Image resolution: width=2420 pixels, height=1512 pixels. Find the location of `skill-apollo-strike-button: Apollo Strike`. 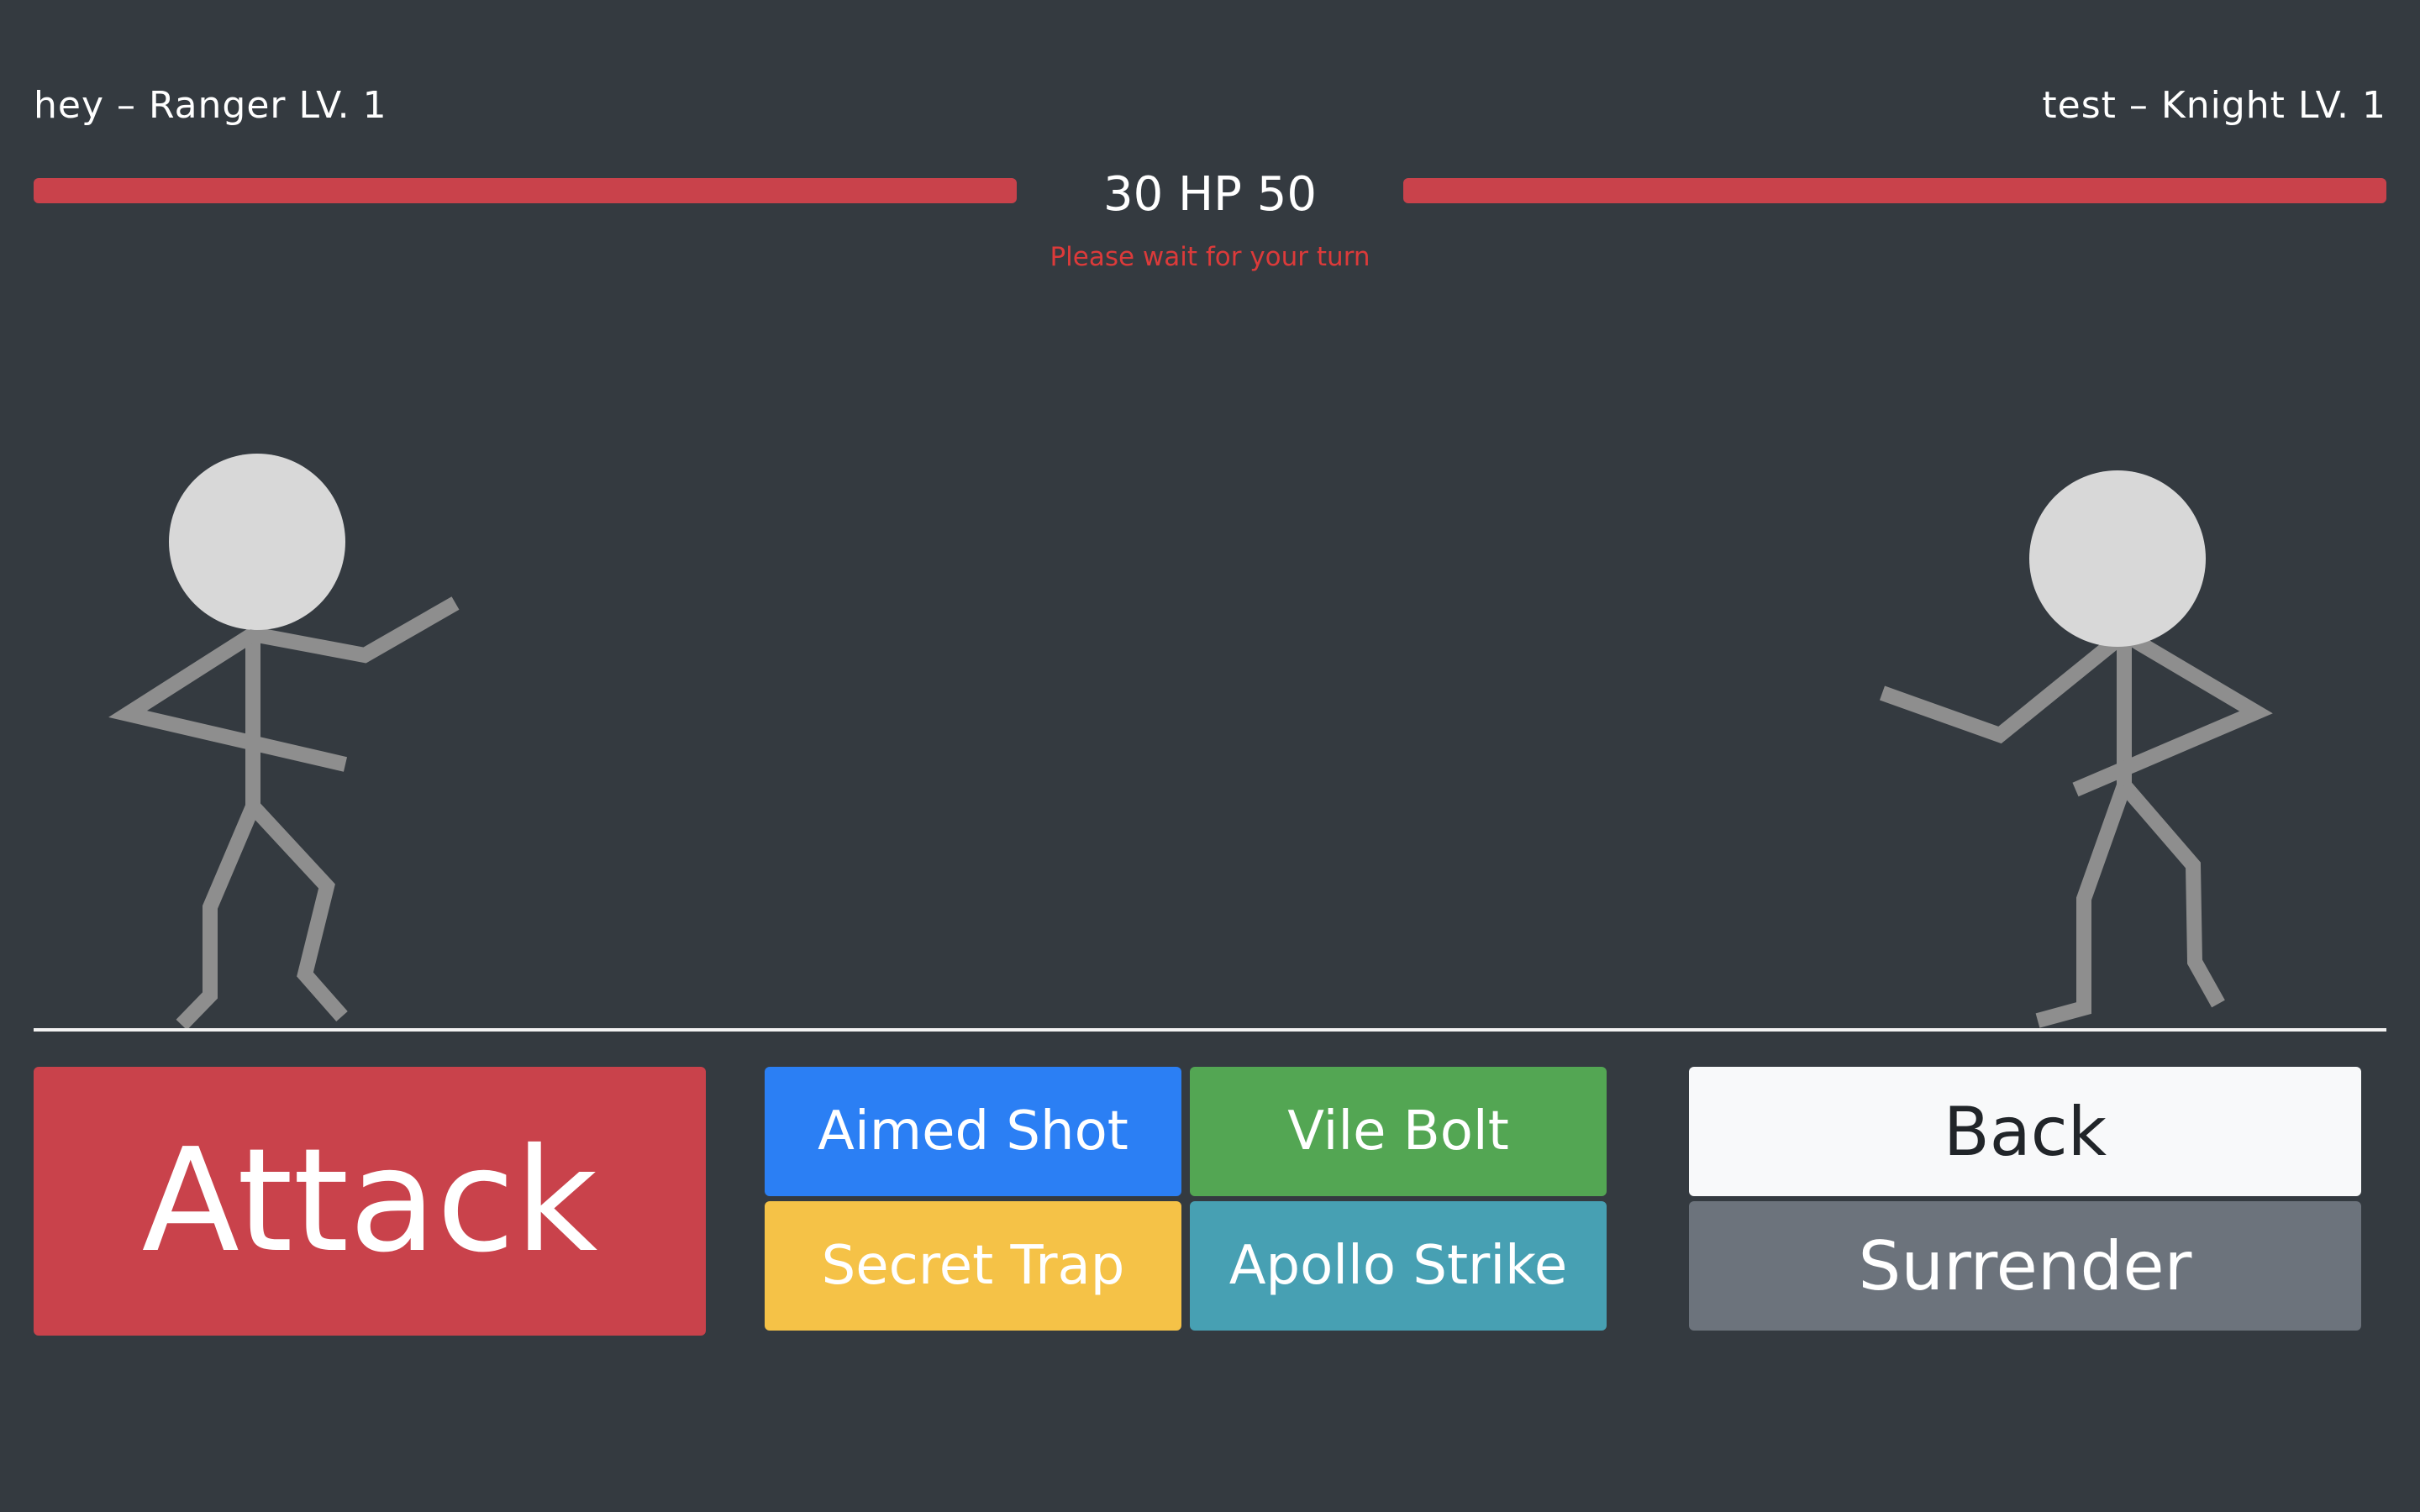

skill-apollo-strike-button: Apollo Strike is located at coordinates (1398, 1266).